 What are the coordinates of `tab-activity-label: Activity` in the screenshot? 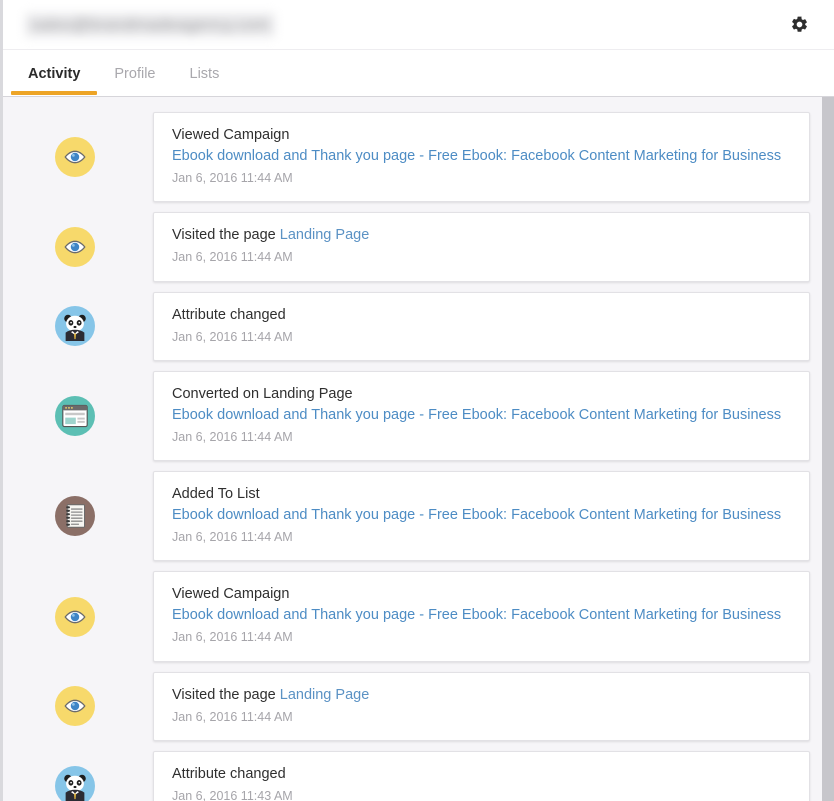 It's located at (54, 73).